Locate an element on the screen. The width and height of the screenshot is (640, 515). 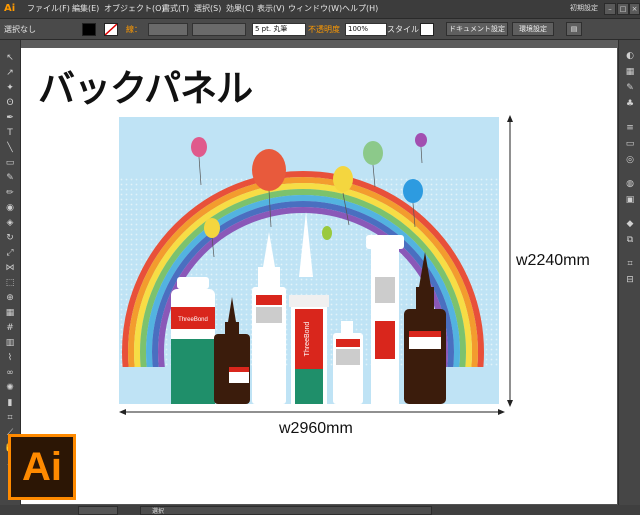
selection-status: 選択なし is located at coordinates (20, 29).